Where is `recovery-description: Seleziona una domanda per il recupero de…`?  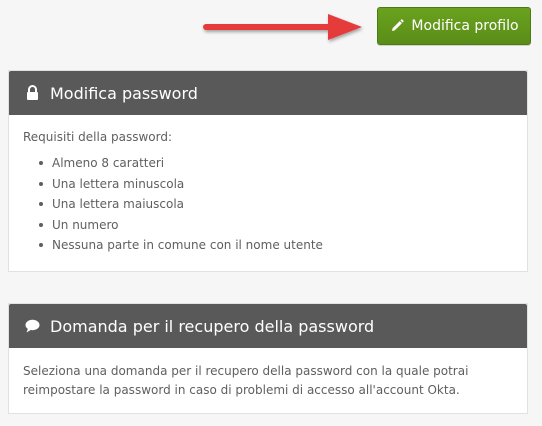 recovery-description: Seleziona una domanda per il recupero de… is located at coordinates (246, 380).